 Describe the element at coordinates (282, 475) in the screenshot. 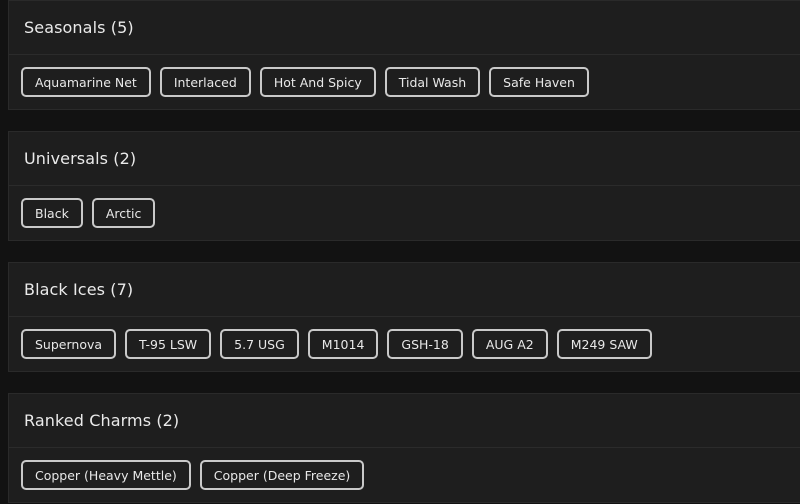

I see `tag-copper-deep-freeze: Copper (Deep Freeze)` at that location.